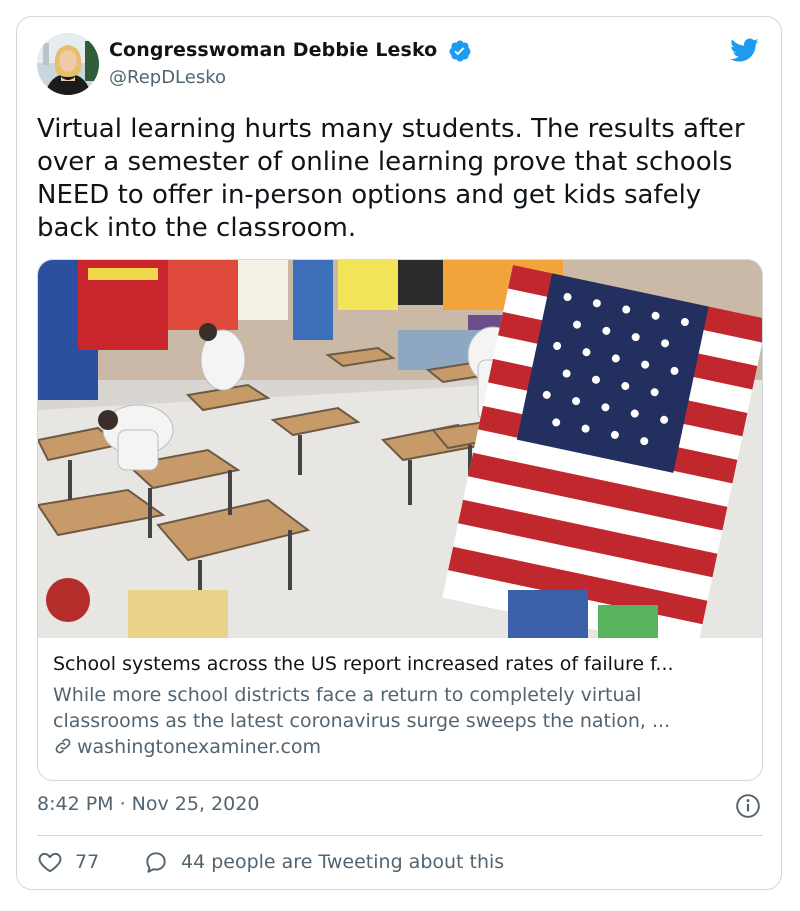 This screenshot has width=800, height=911. I want to click on like-count: 77, so click(87, 862).